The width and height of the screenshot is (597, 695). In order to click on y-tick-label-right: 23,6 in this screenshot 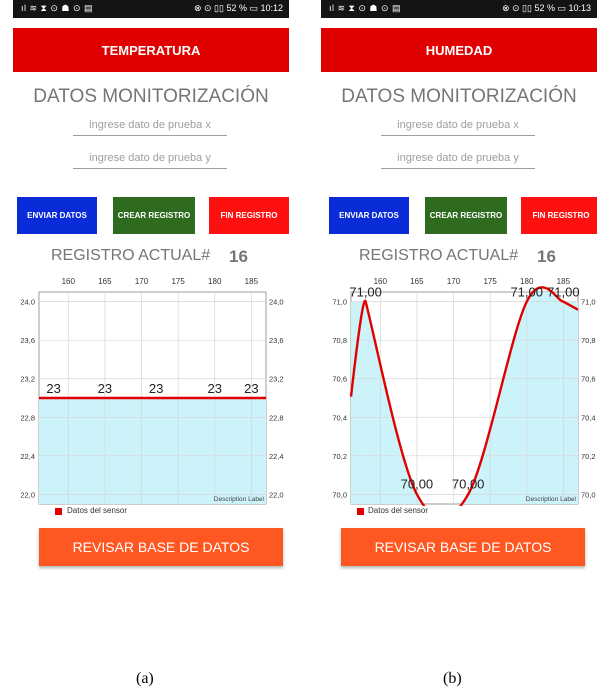, I will do `click(276, 340)`.